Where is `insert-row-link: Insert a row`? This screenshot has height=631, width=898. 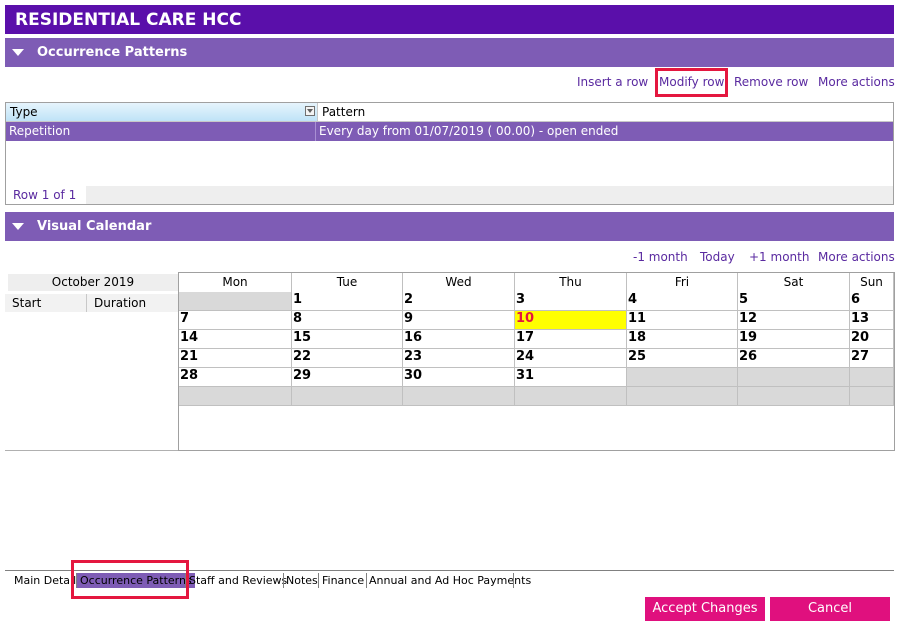
insert-row-link: Insert a row is located at coordinates (612, 82).